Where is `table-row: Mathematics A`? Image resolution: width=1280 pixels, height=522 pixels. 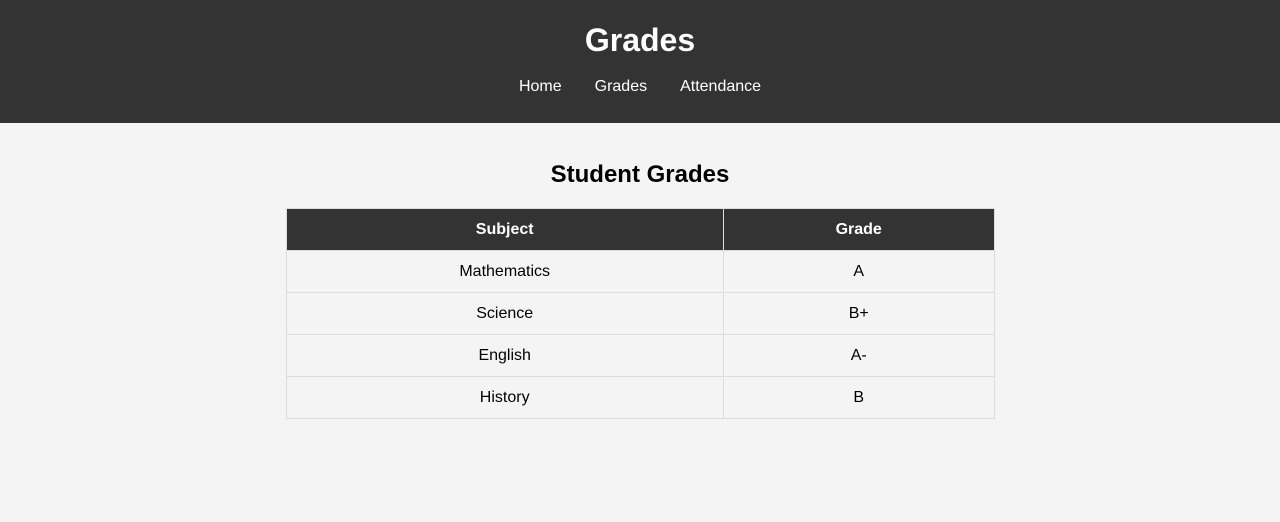 table-row: Mathematics A is located at coordinates (640, 271).